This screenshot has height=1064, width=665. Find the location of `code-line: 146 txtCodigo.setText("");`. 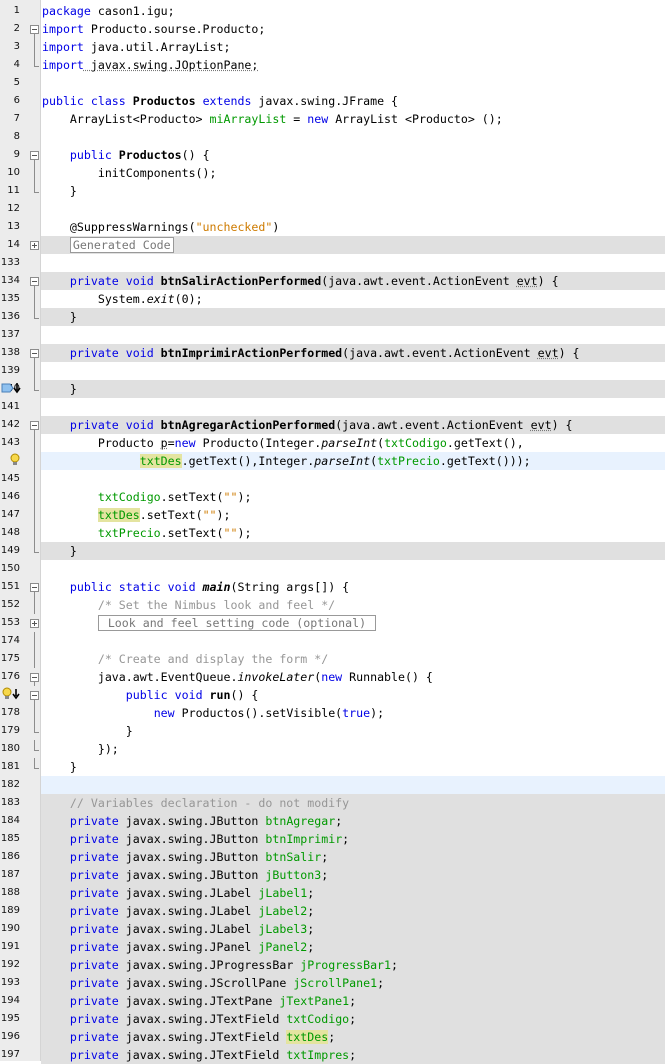

code-line: 146 txtCodigo.setText(""); is located at coordinates (332, 497).